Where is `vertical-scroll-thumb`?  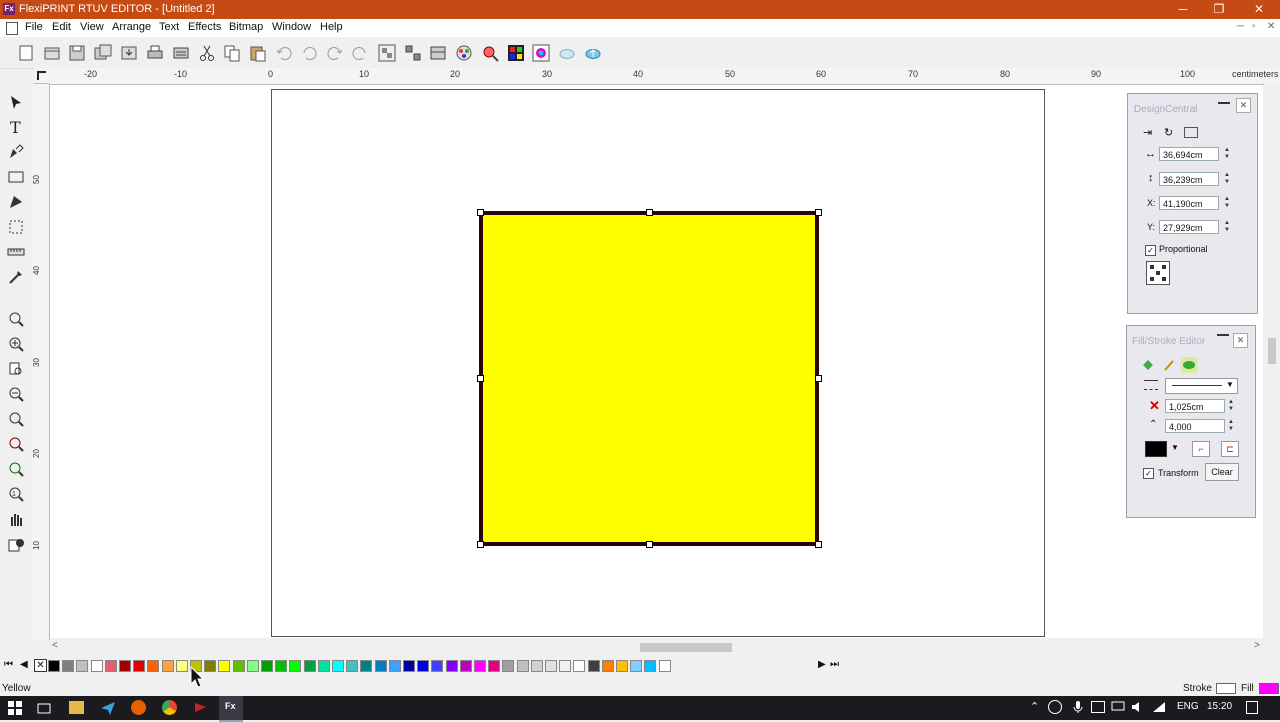
vertical-scroll-thumb is located at coordinates (1272, 351).